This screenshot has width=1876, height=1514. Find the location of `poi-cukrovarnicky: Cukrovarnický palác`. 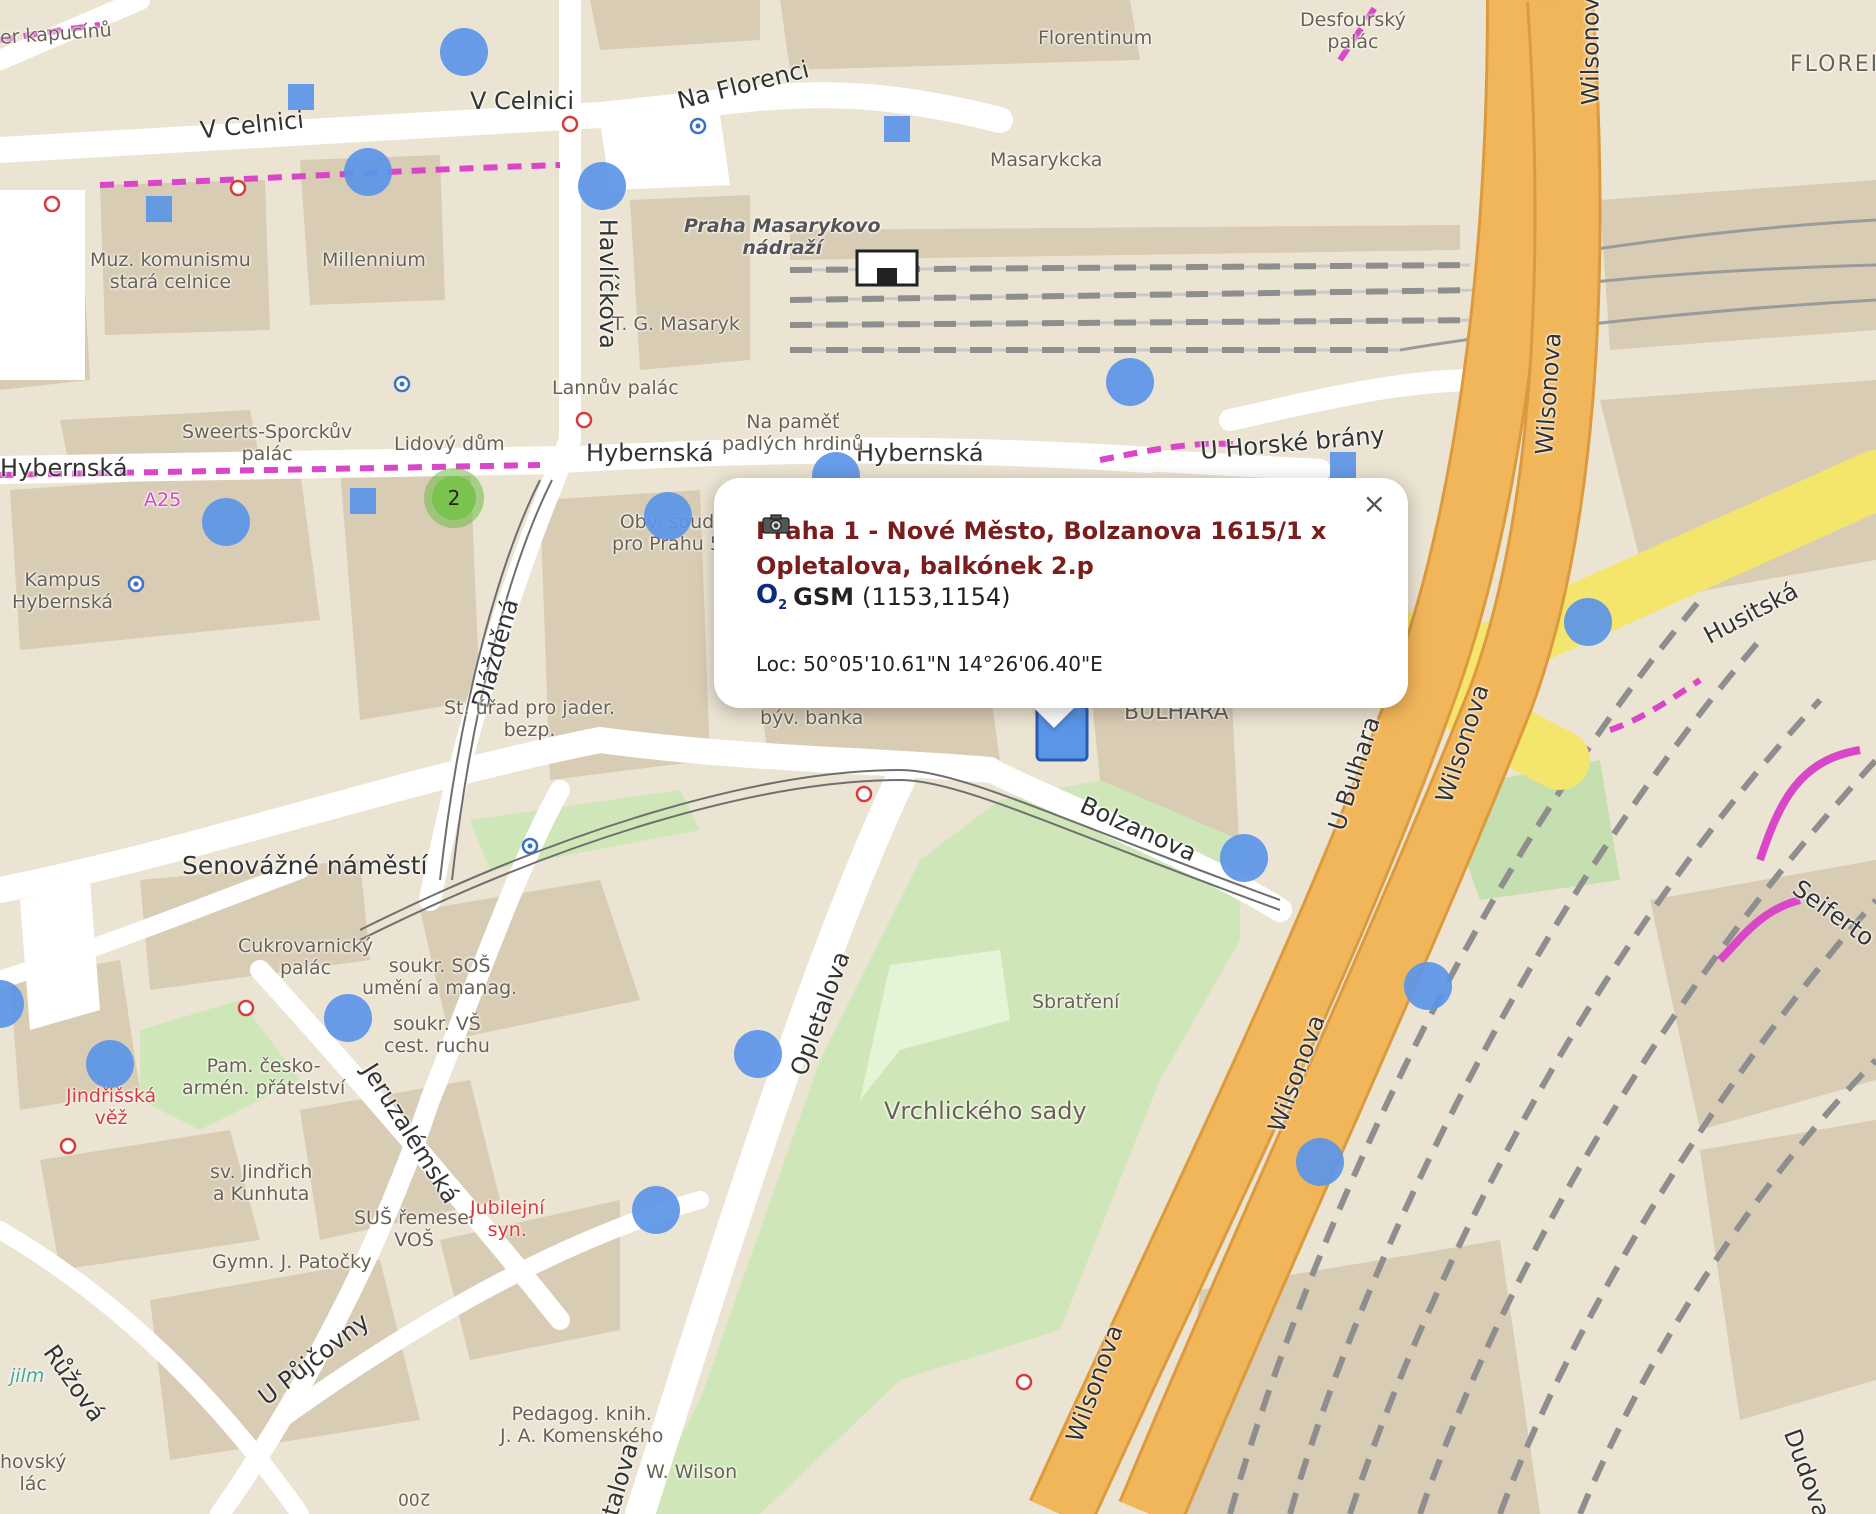

poi-cukrovarnicky: Cukrovarnický palác is located at coordinates (306, 957).